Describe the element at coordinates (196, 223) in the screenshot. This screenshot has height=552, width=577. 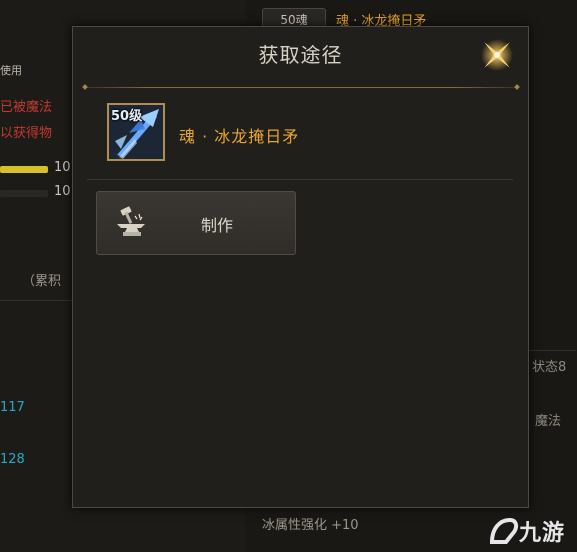
I see `craft-source-button: 制作` at that location.